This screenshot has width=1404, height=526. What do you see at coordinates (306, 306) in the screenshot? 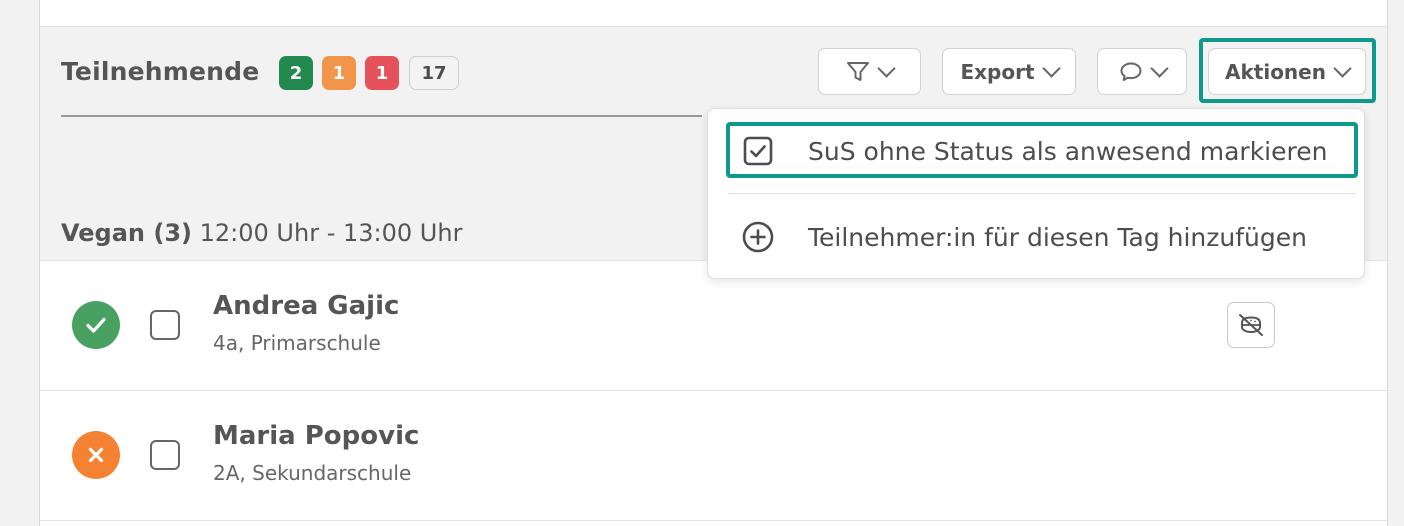
I see `participant-name: Andrea Gajic` at bounding box center [306, 306].